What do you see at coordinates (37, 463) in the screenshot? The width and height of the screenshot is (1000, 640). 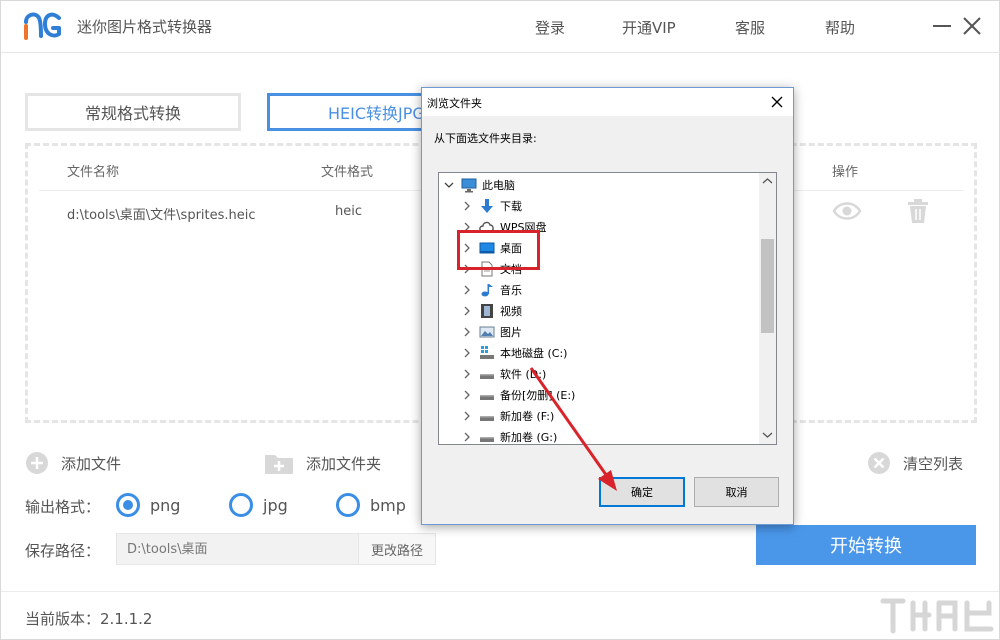 I see `add-circle-icon` at bounding box center [37, 463].